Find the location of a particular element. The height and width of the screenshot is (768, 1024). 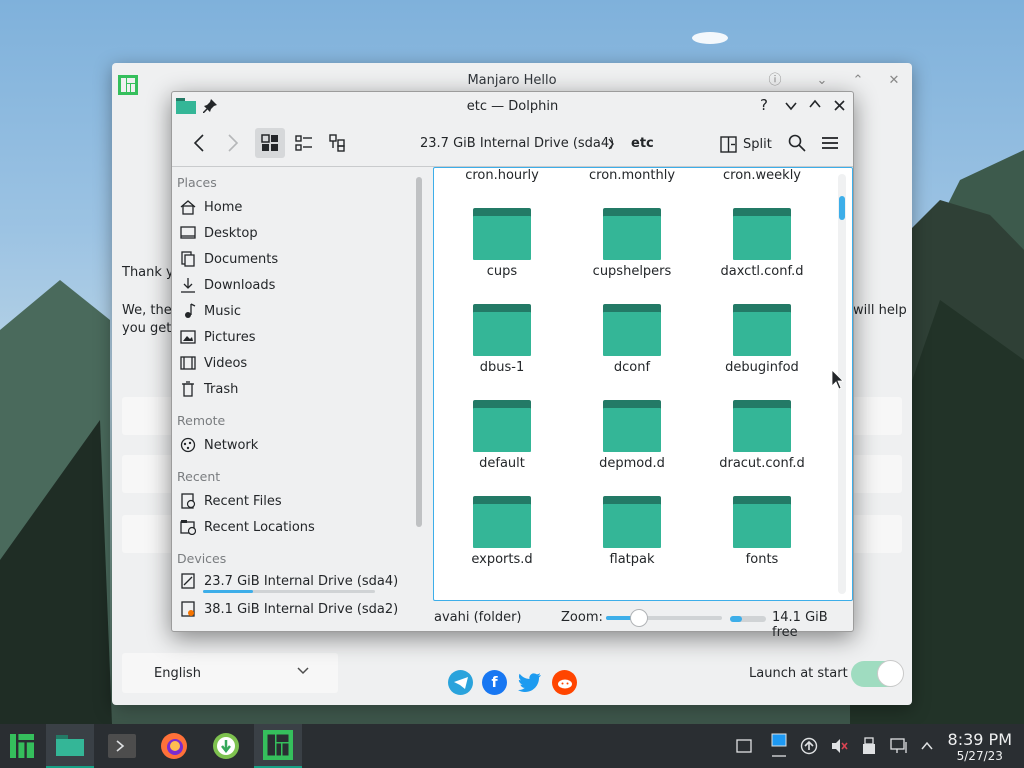

network-status-icon is located at coordinates (899, 746).